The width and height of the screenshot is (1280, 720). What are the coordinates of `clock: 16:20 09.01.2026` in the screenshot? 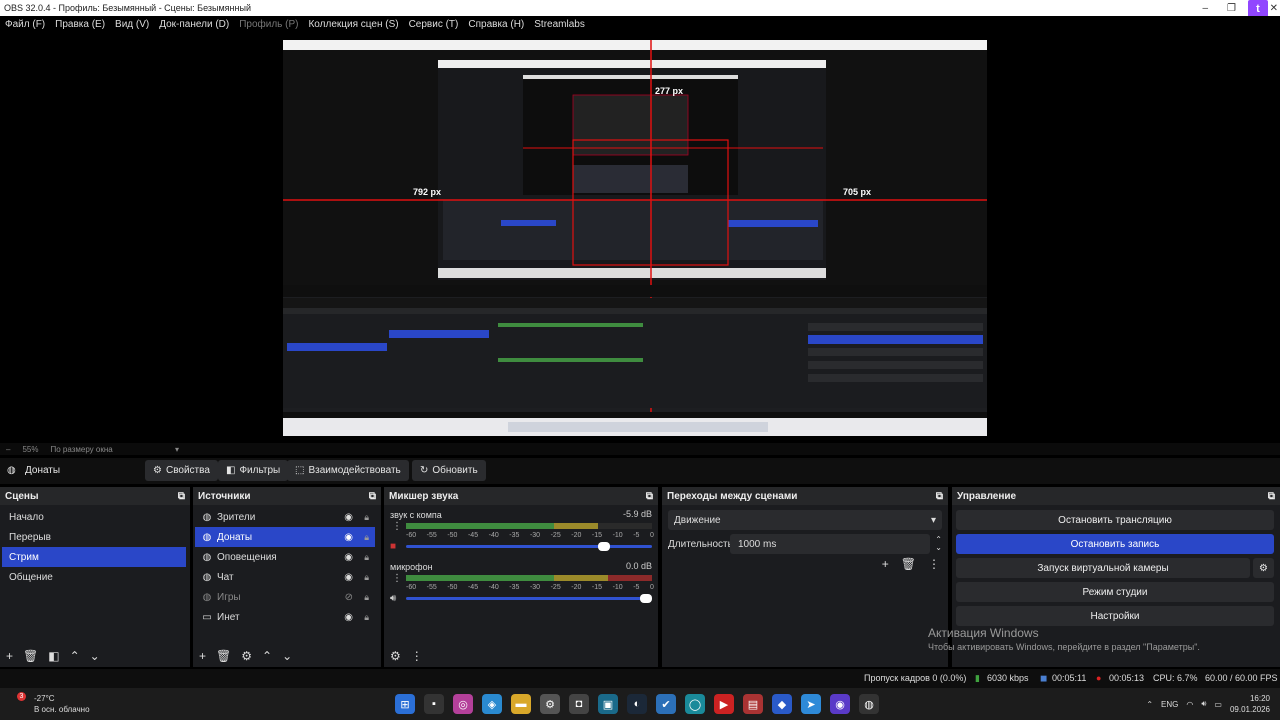 It's located at (1250, 704).